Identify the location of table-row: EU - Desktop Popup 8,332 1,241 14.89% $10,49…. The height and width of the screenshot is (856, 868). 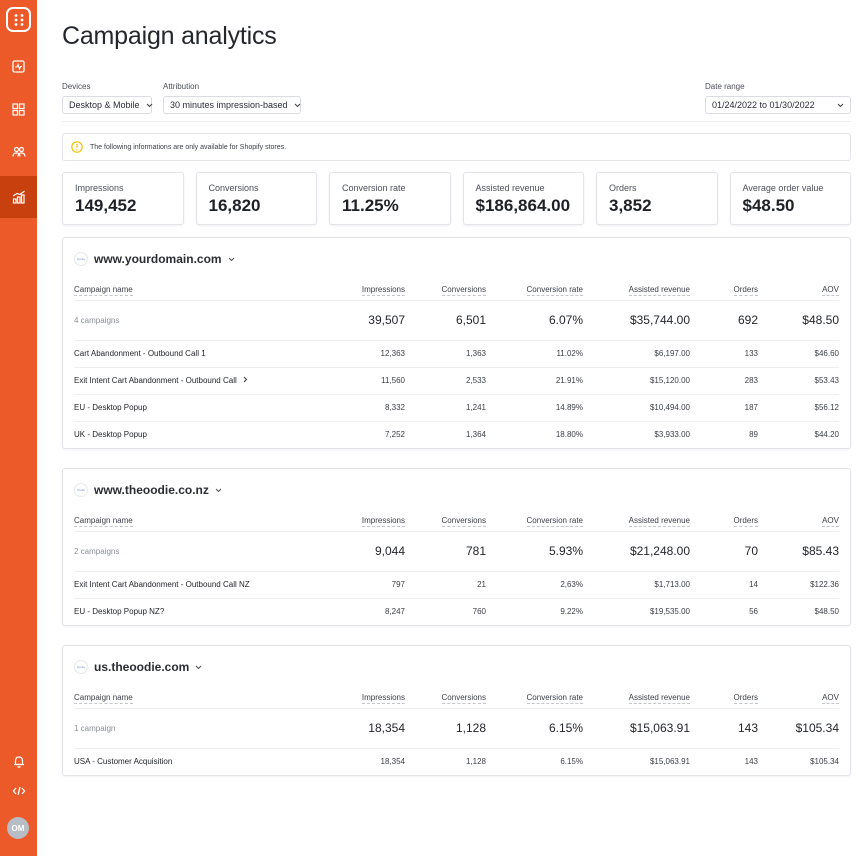
(456, 407).